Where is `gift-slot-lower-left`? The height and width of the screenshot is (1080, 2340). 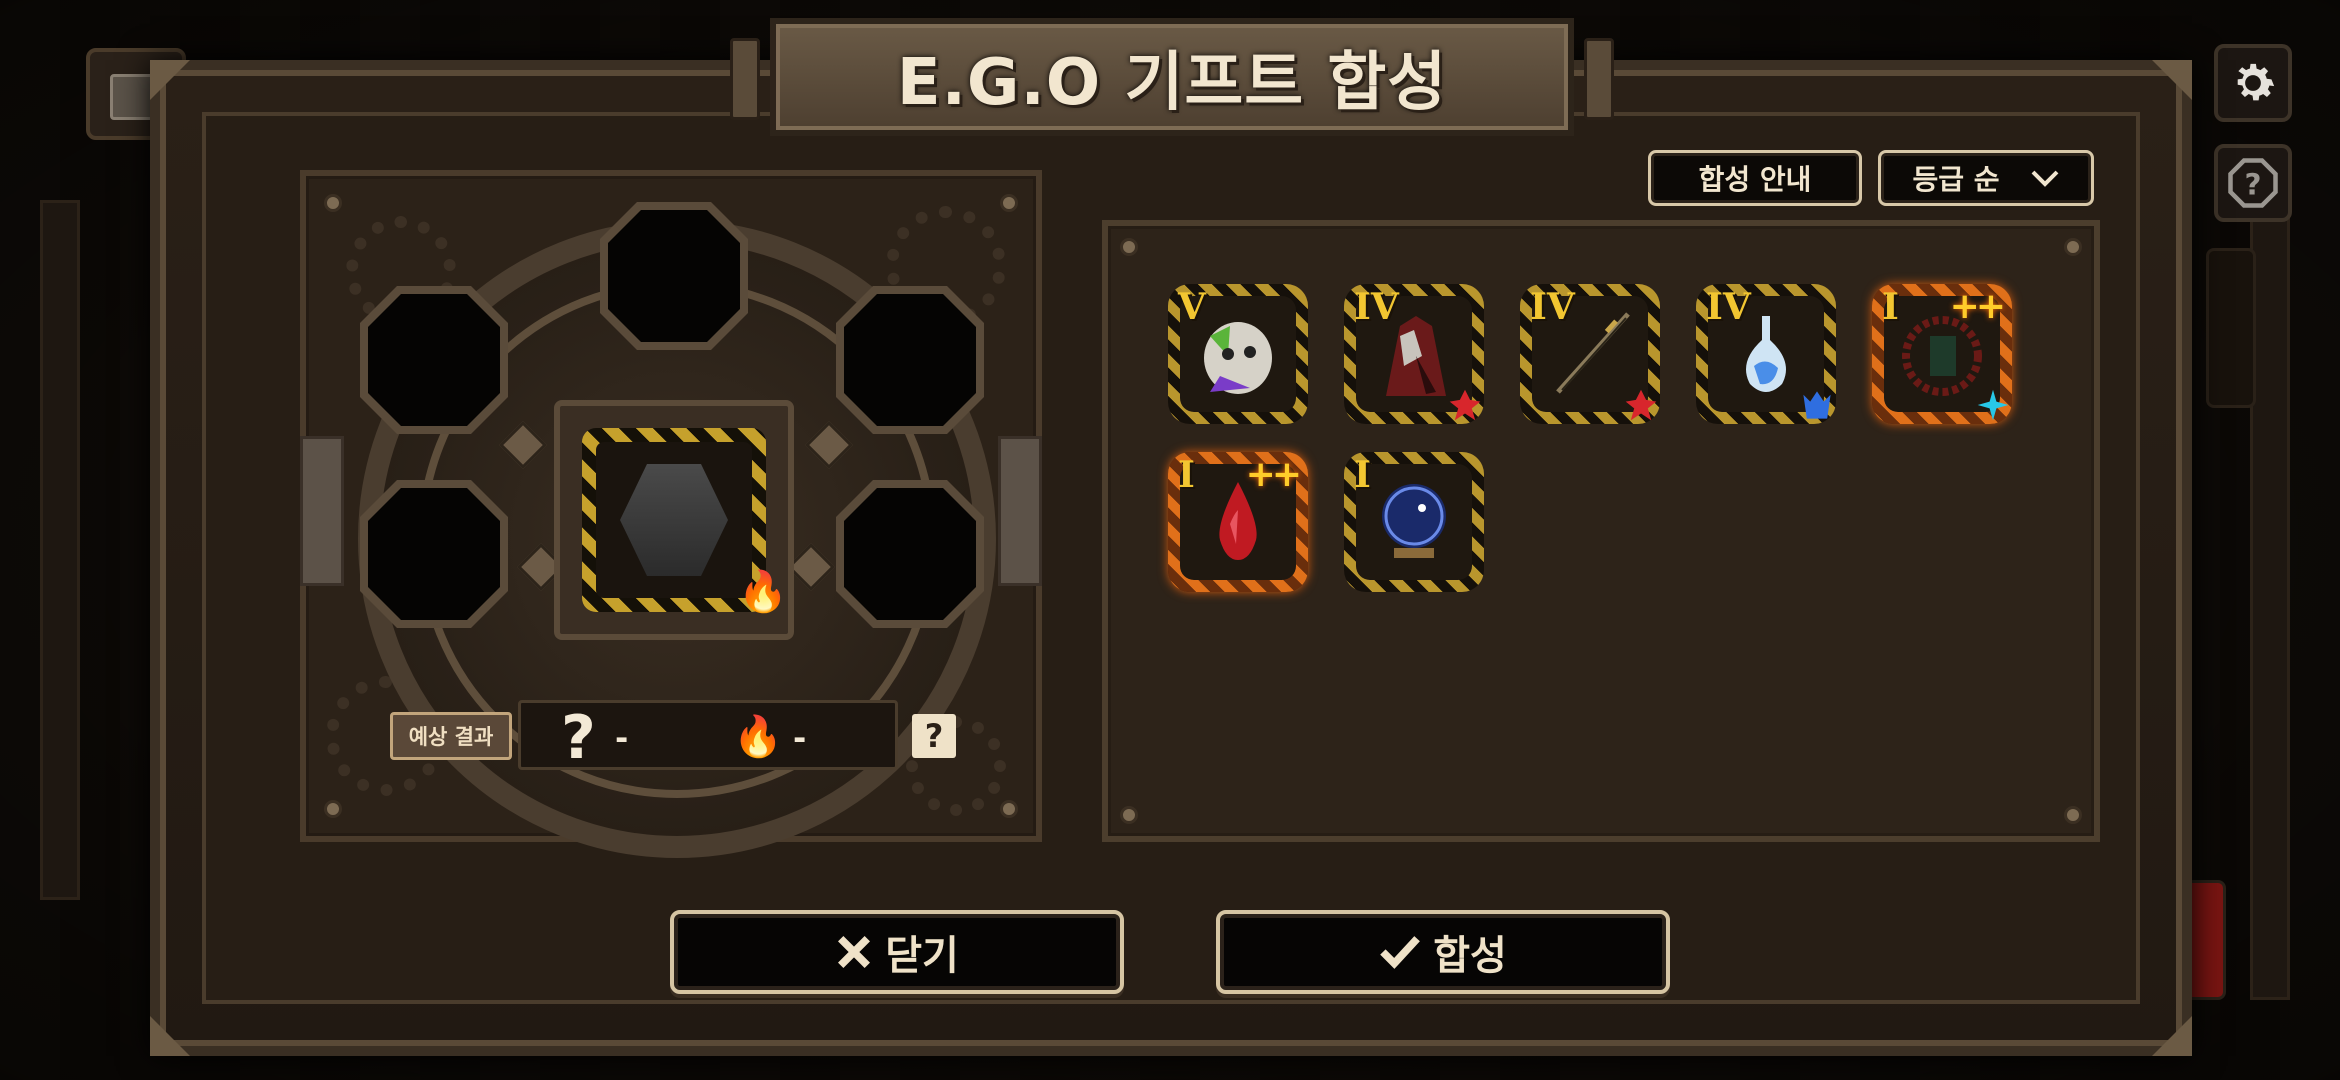
gift-slot-lower-left is located at coordinates (434, 554).